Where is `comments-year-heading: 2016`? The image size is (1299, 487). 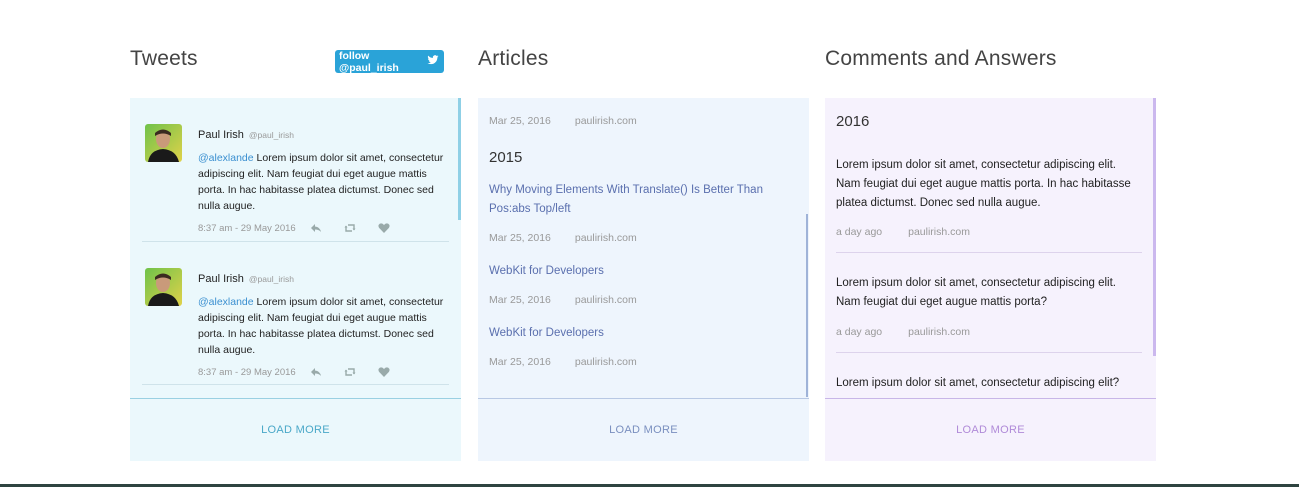 comments-year-heading: 2016 is located at coordinates (853, 121).